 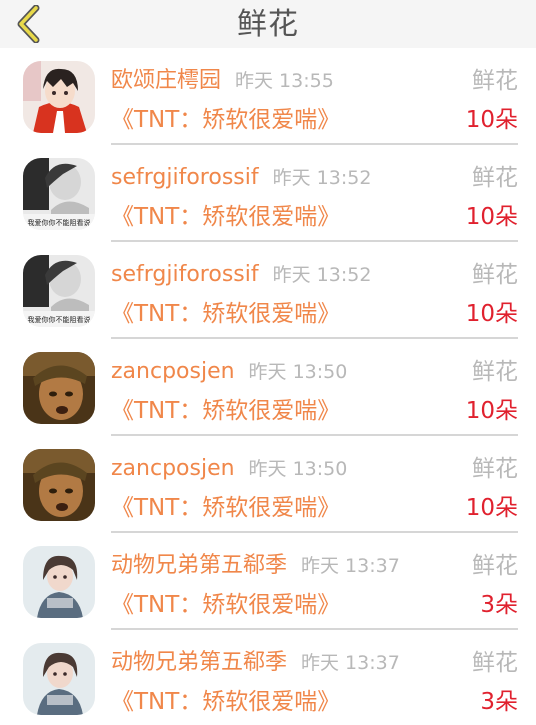 I want to click on top-bar: 鲜花, so click(x=268, y=24).